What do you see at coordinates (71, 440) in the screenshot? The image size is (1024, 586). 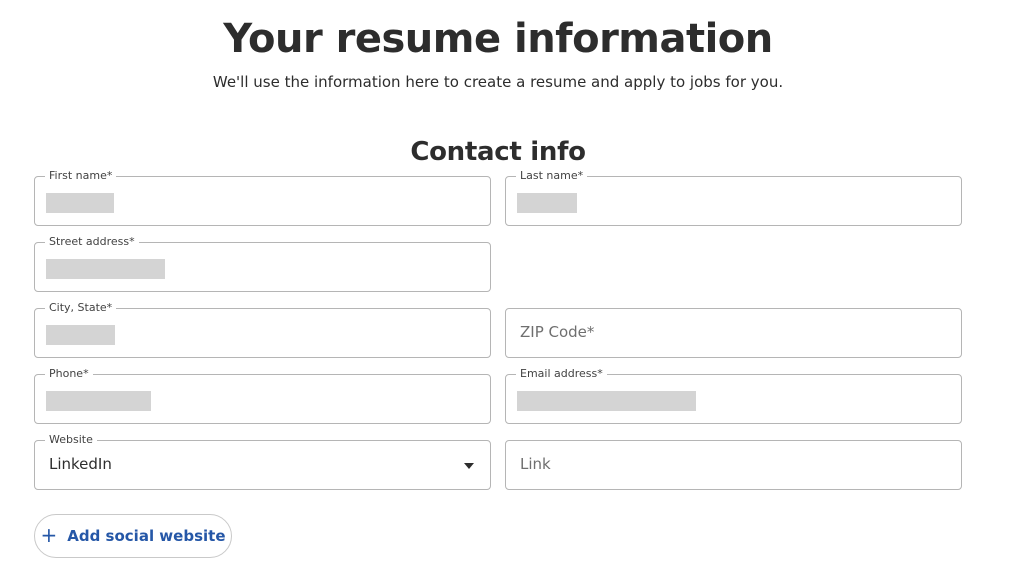 I see `website-label: Website` at bounding box center [71, 440].